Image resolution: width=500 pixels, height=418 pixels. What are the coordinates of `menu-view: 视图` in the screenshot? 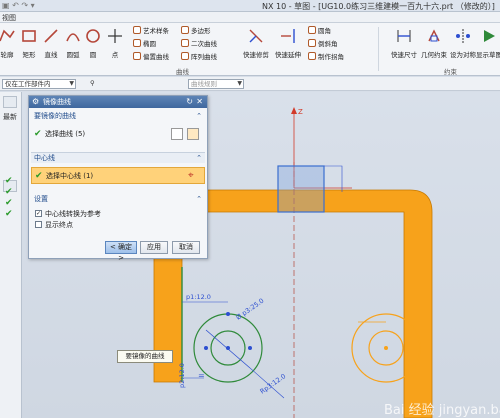 It's located at (9, 18).